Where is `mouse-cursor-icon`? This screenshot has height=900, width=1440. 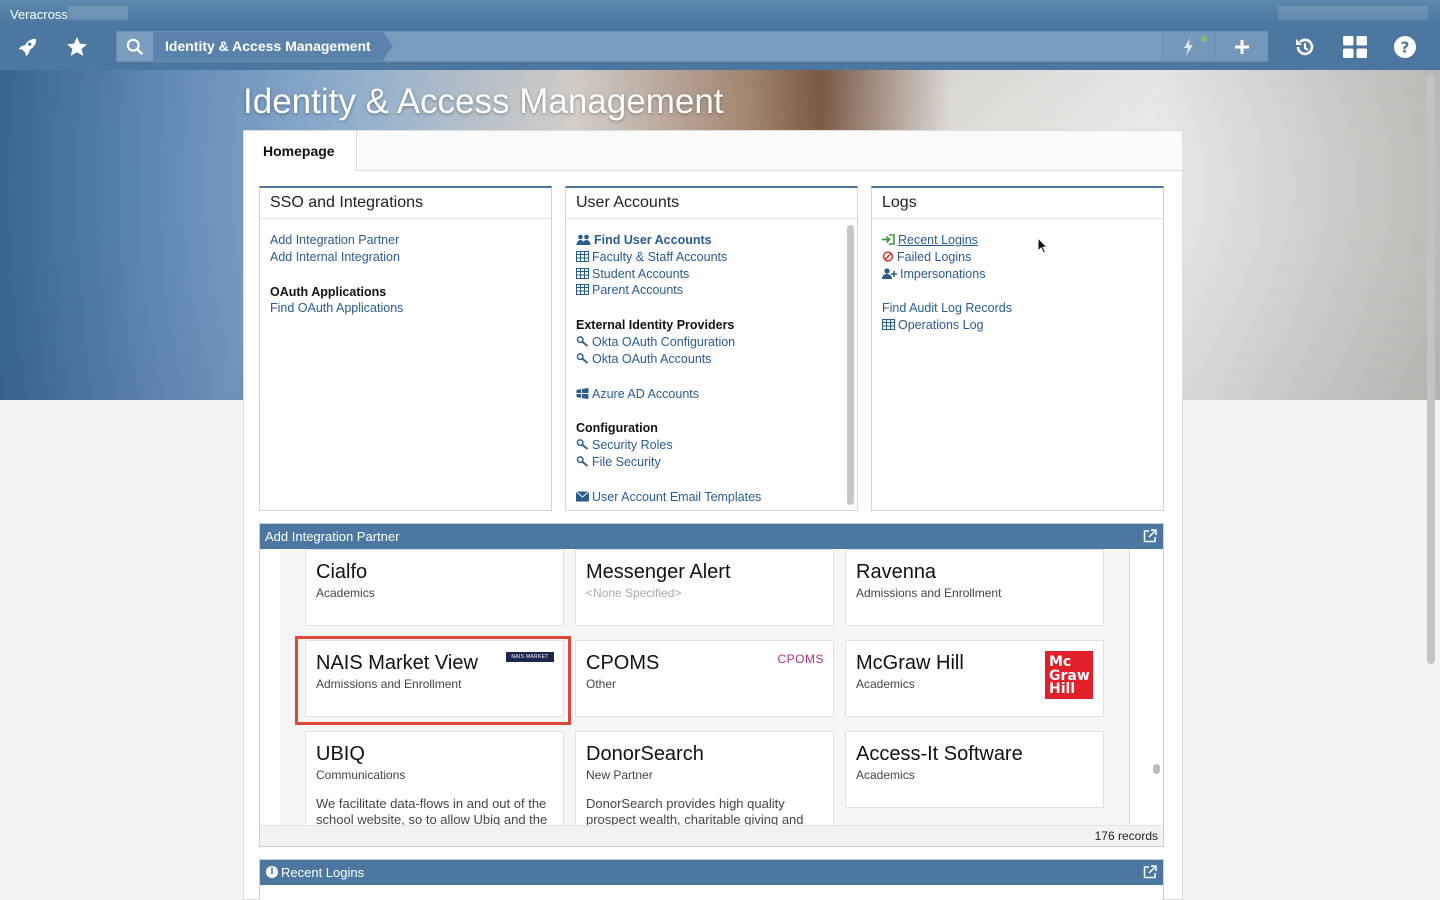
mouse-cursor-icon is located at coordinates (1043, 245).